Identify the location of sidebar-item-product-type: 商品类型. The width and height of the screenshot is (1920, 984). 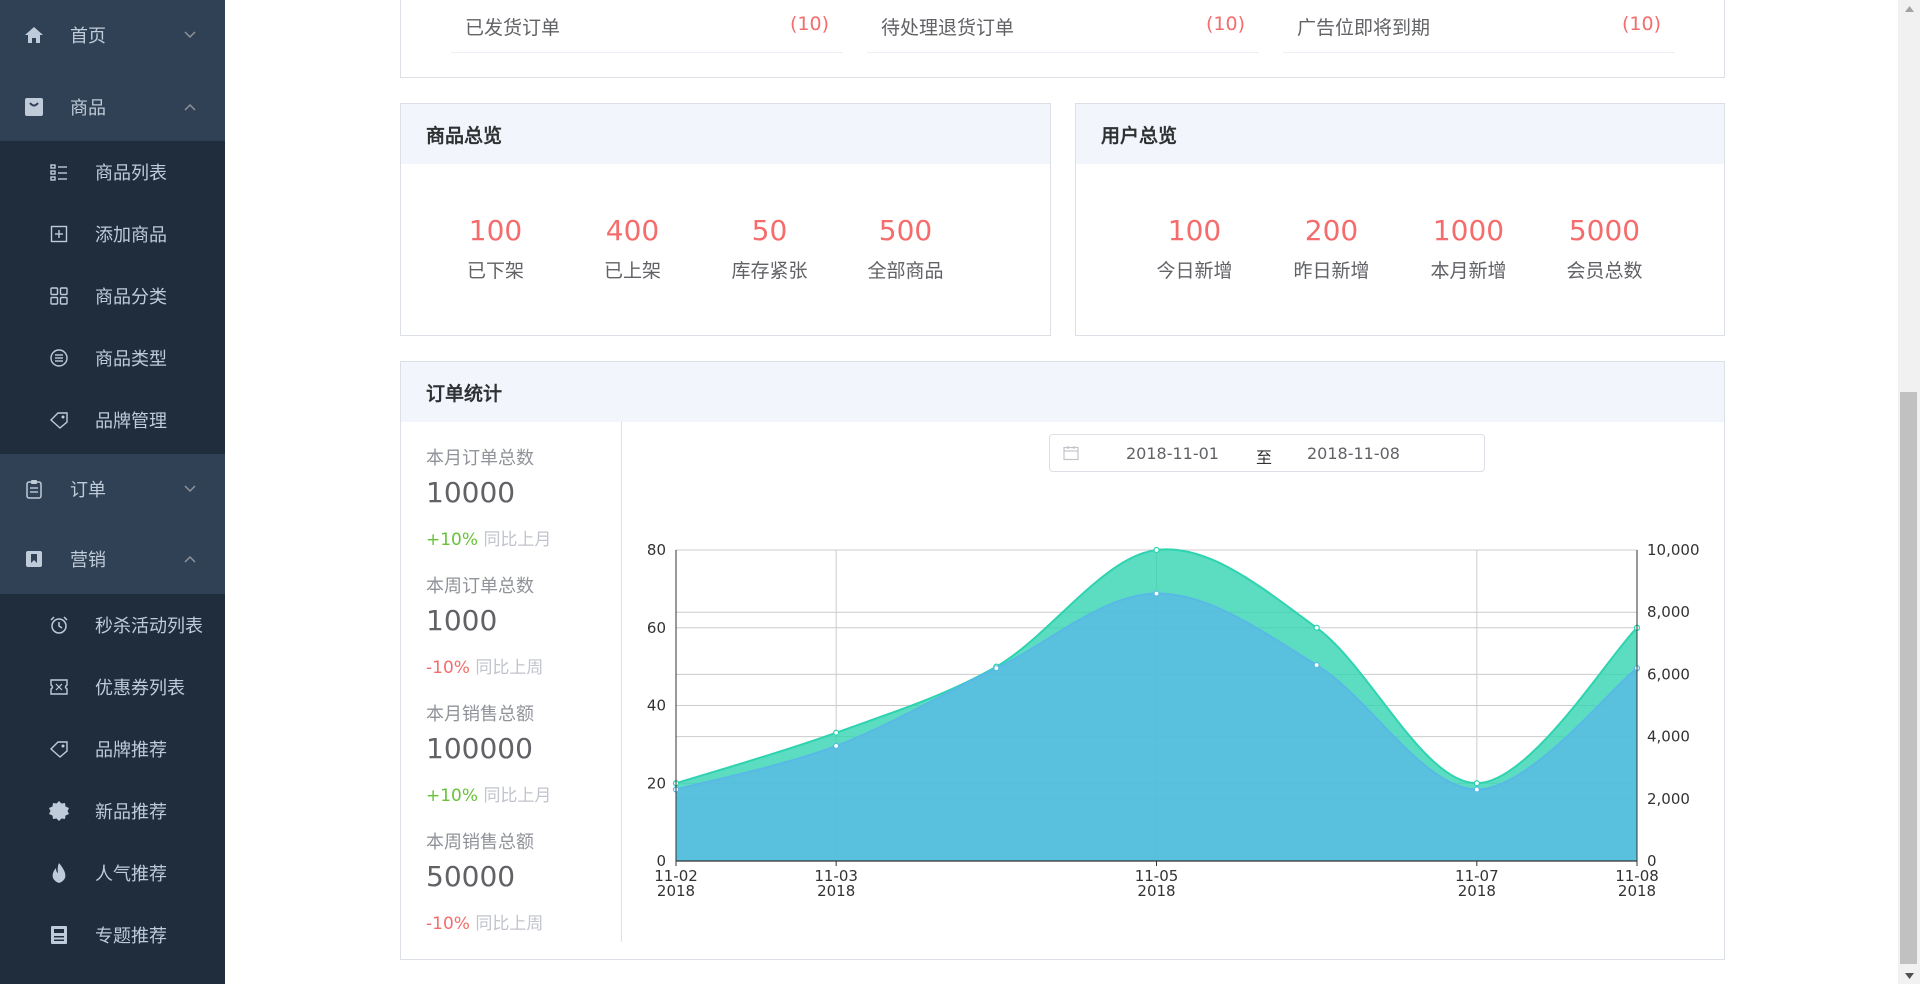
(112, 358).